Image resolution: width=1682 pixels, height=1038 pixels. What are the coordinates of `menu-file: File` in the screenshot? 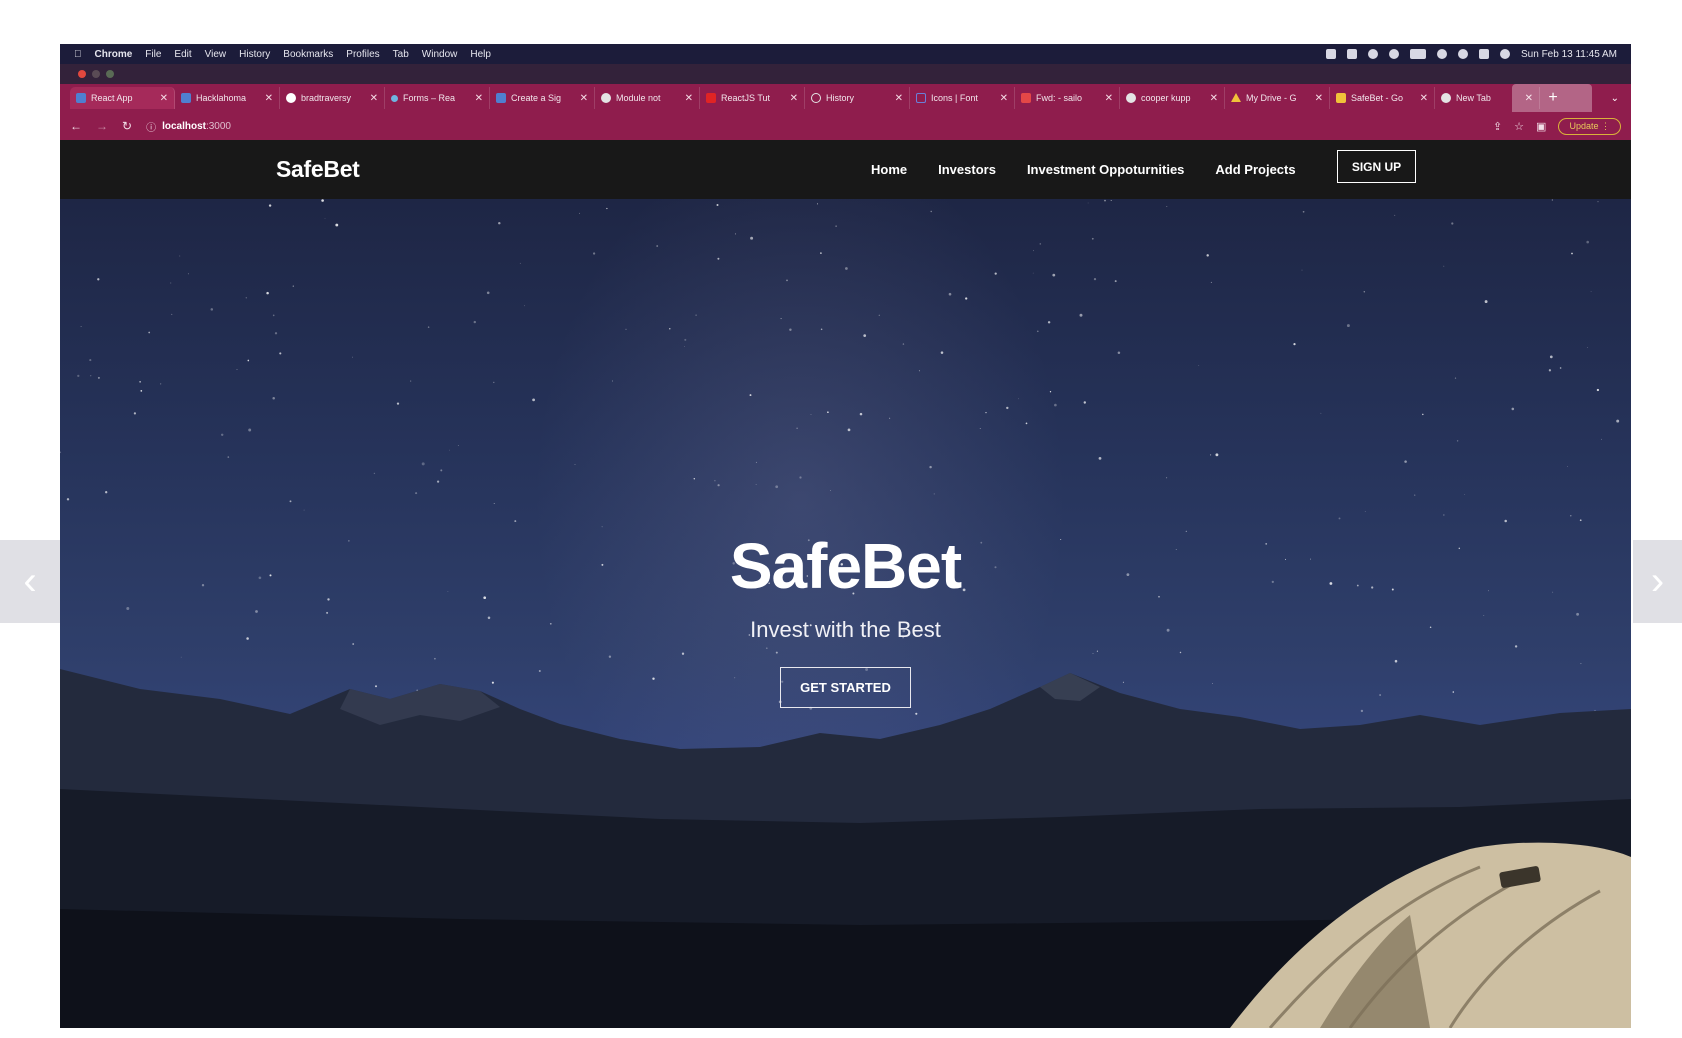 It's located at (153, 54).